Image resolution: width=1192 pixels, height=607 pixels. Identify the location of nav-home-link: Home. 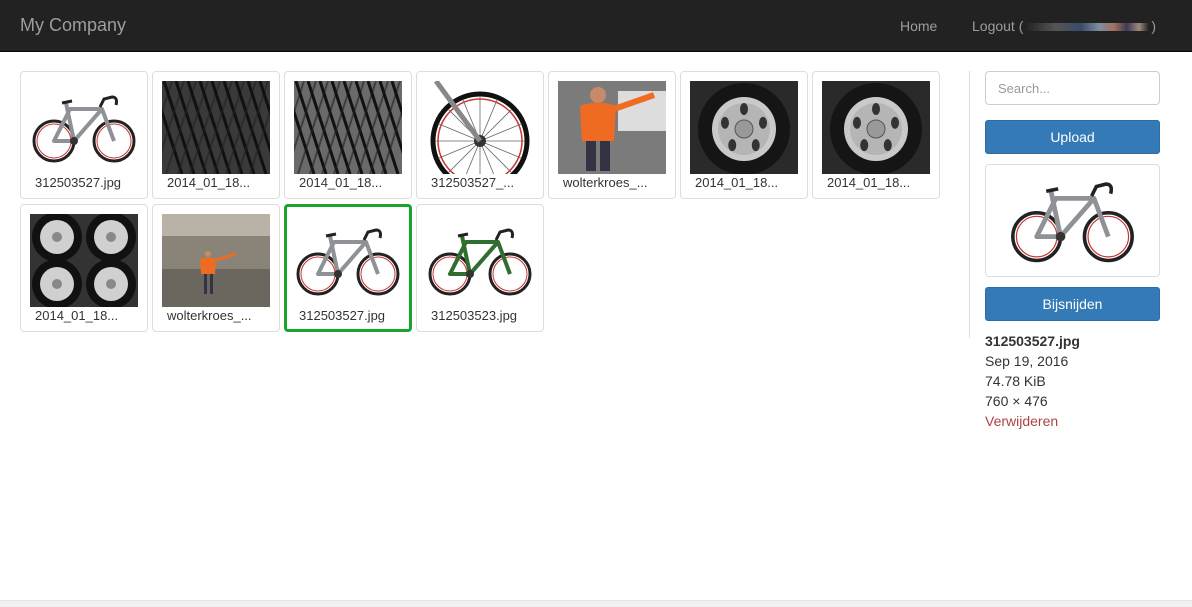
(918, 26).